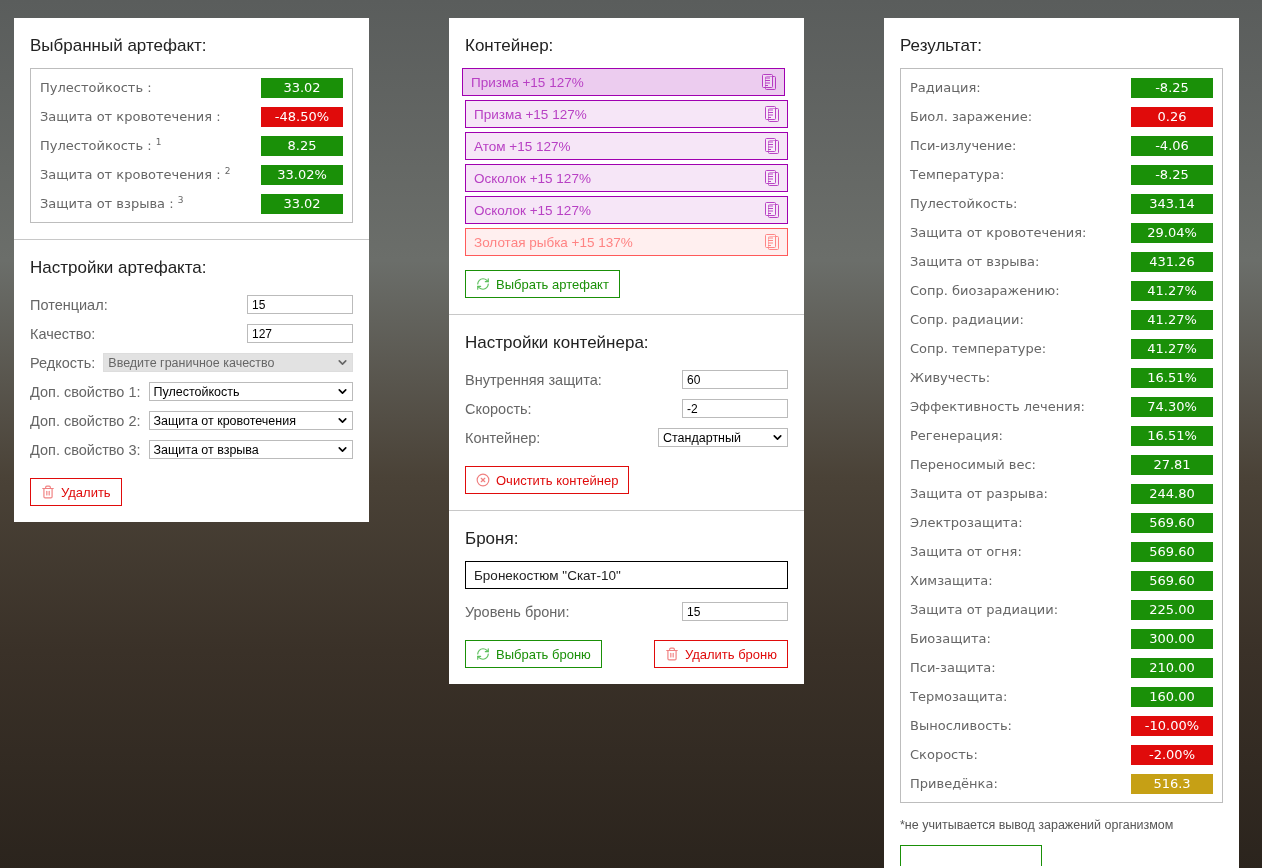 The width and height of the screenshot is (1262, 868). Describe the element at coordinates (1172, 667) in the screenshot. I see `stat-value: 210.00` at that location.